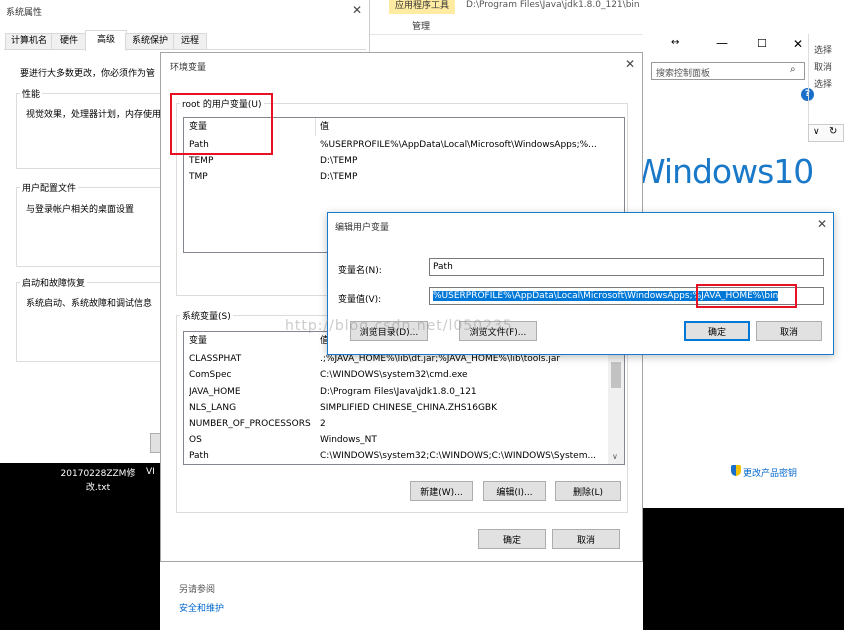  What do you see at coordinates (808, 79) in the screenshot?
I see `panel-divider` at bounding box center [808, 79].